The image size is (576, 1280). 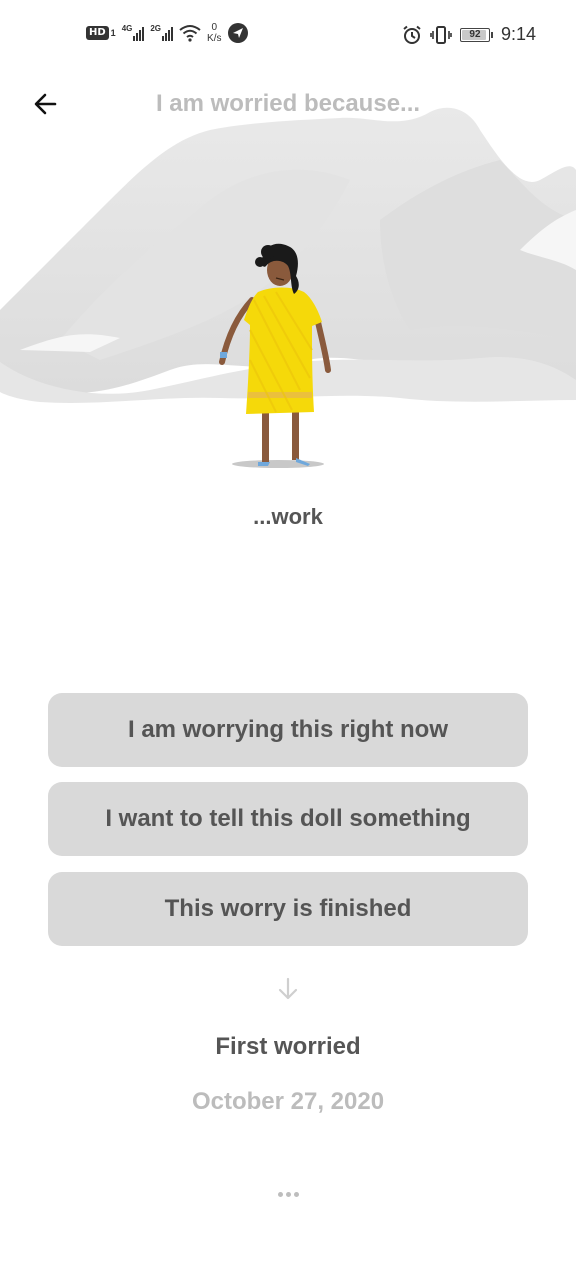 What do you see at coordinates (190, 33) in the screenshot?
I see `wifi-icon` at bounding box center [190, 33].